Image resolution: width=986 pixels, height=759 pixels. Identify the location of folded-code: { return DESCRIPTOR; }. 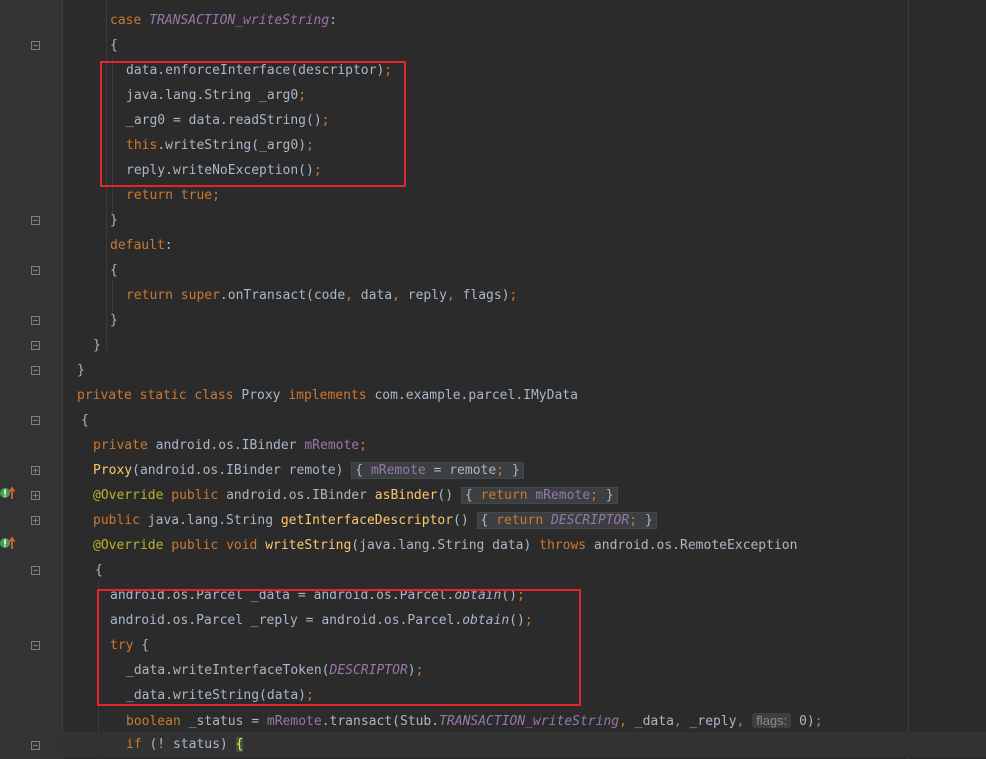
(566, 520).